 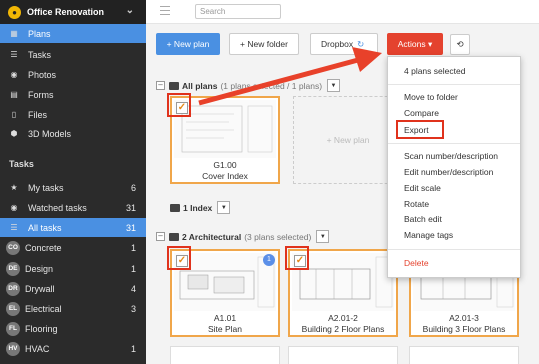 What do you see at coordinates (448, 172) in the screenshot?
I see `menu-item-edit-number: Edit number/description` at bounding box center [448, 172].